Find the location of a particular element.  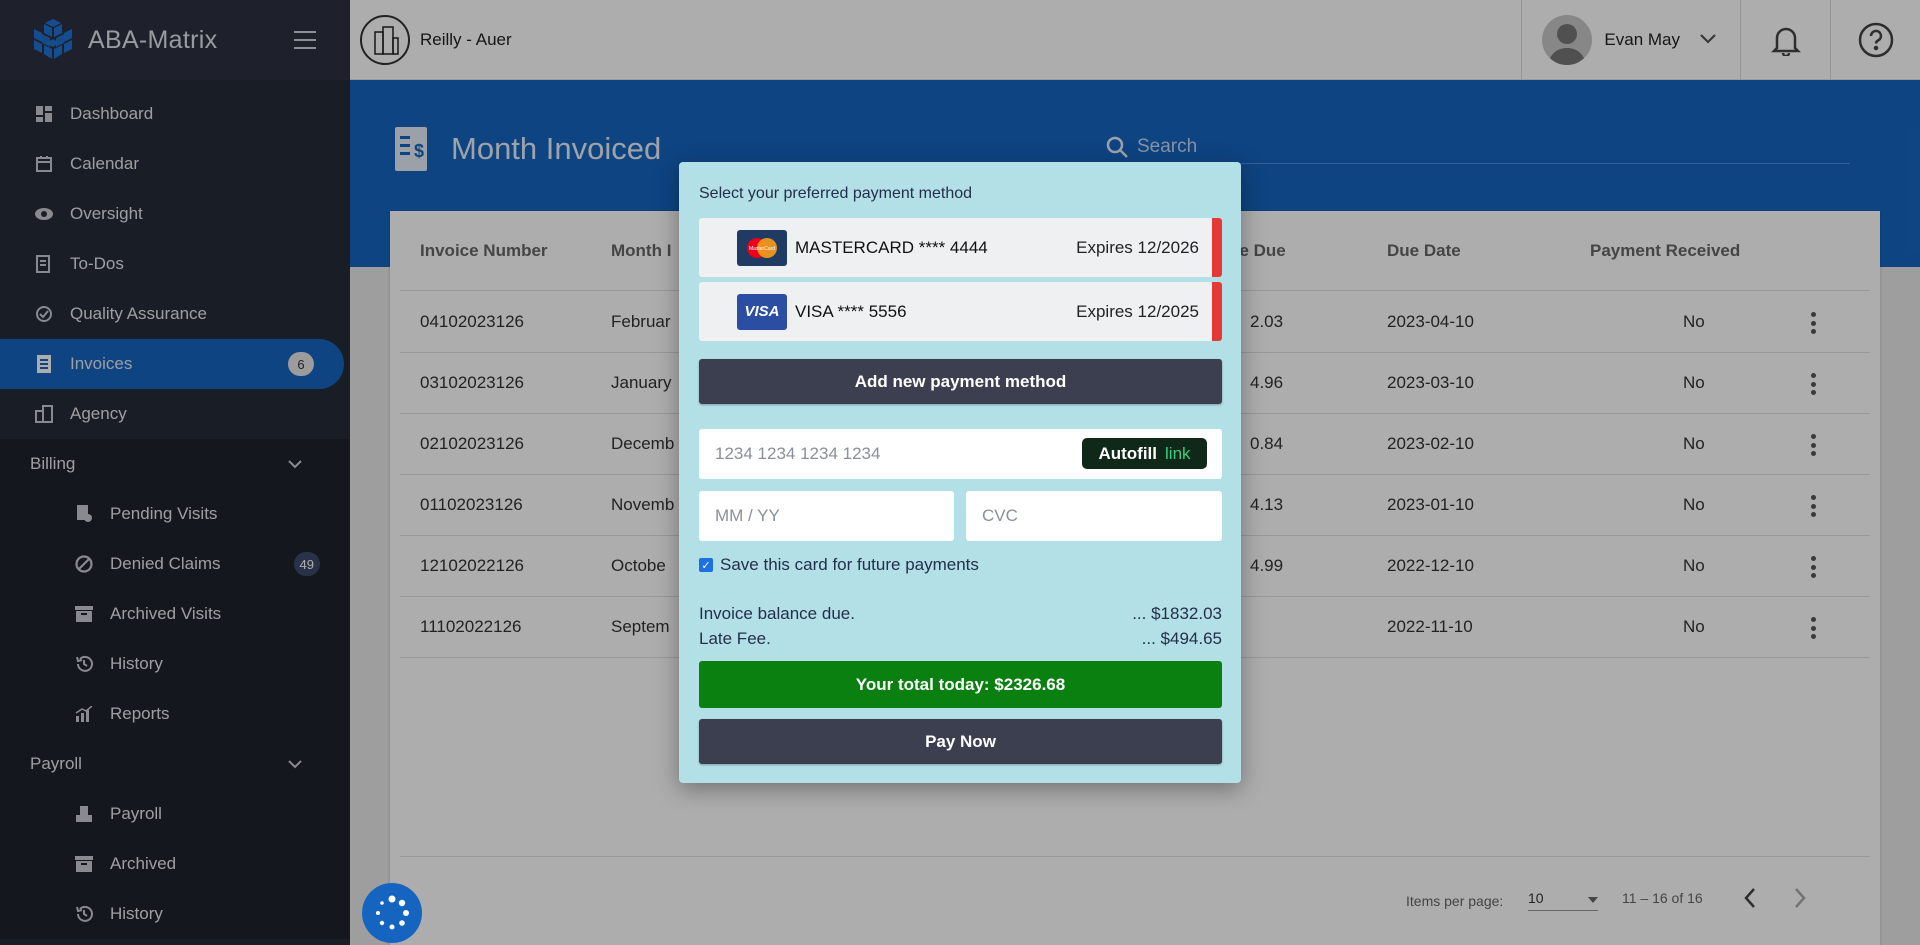

autofill-label: Autofill is located at coordinates (1128, 453).